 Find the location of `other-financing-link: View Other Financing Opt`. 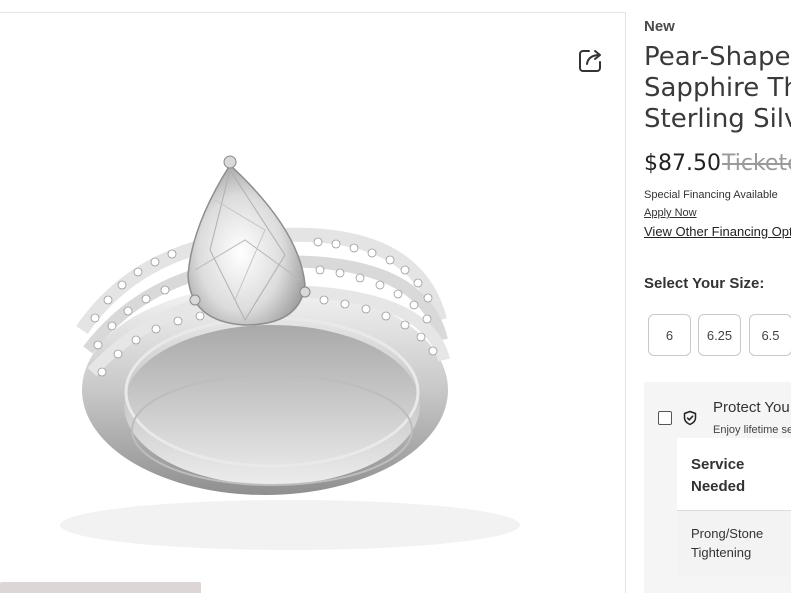

other-financing-link: View Other Financing Opt is located at coordinates (717, 231).